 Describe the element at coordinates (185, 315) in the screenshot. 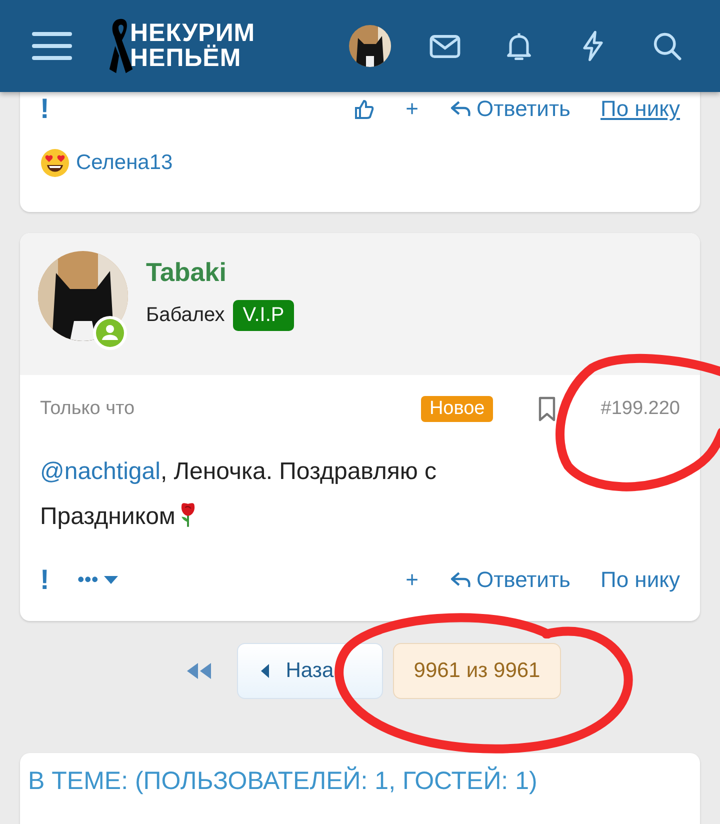

I see `user-title: Бабалех` at that location.